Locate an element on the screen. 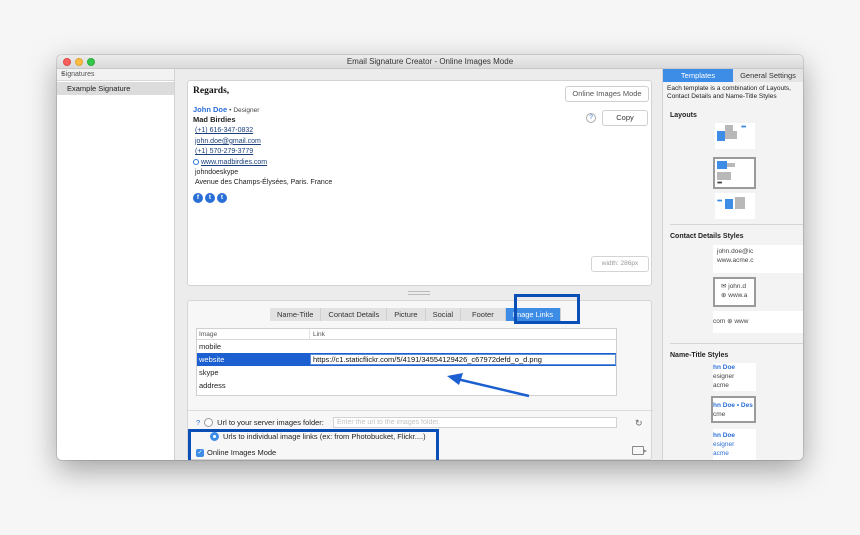 The width and height of the screenshot is (860, 535). row-link-skype is located at coordinates (463, 372).